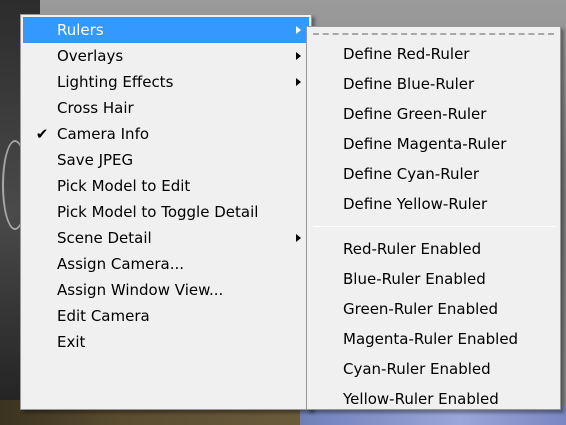  I want to click on submenu-item-yellow-ruler-enabled: Yellow-Ruler Enabled, so click(433, 399).